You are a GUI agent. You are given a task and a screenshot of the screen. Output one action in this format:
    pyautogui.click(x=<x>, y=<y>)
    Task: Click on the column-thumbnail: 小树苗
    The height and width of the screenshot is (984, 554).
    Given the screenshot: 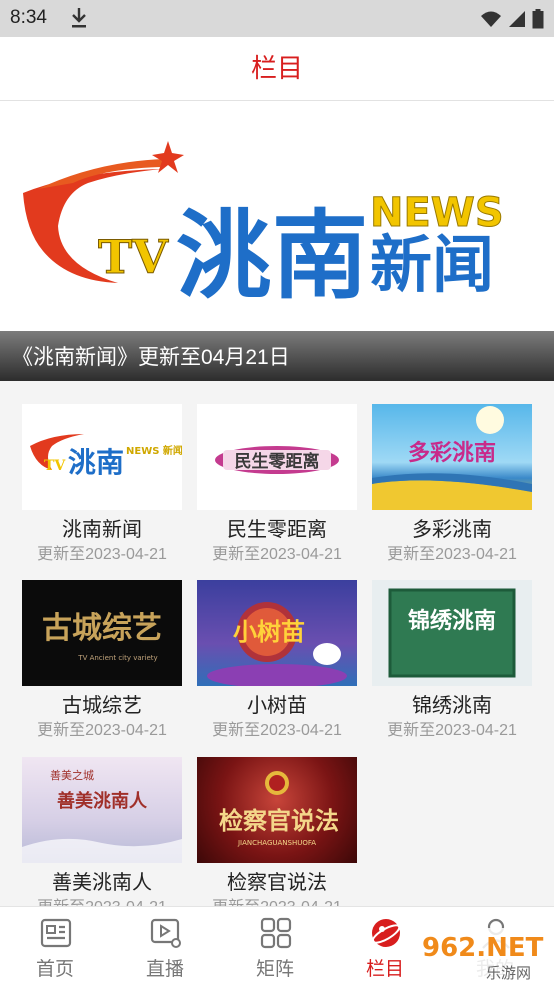 What is the action you would take?
    pyautogui.click(x=277, y=633)
    